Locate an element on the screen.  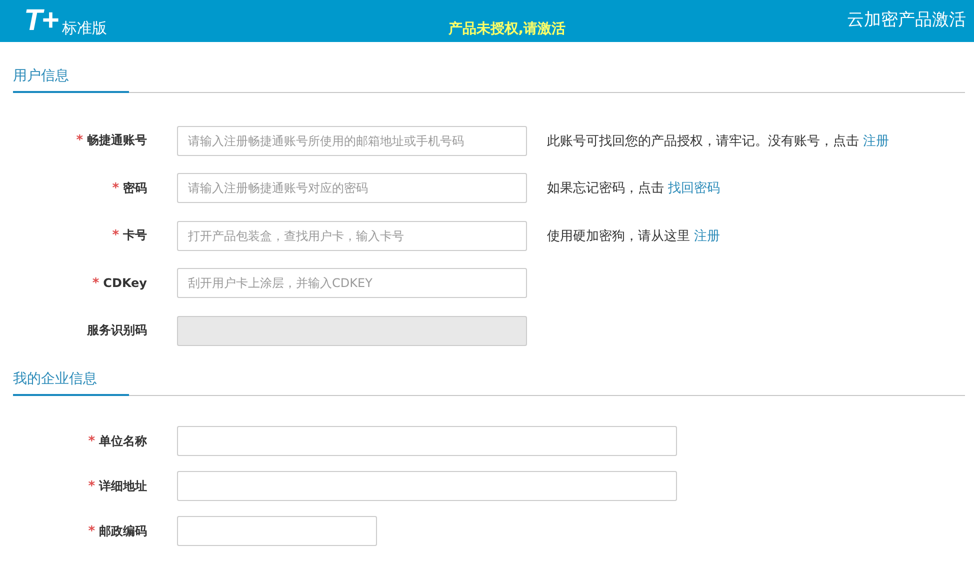
edition-label: 标准版 is located at coordinates (84, 28).